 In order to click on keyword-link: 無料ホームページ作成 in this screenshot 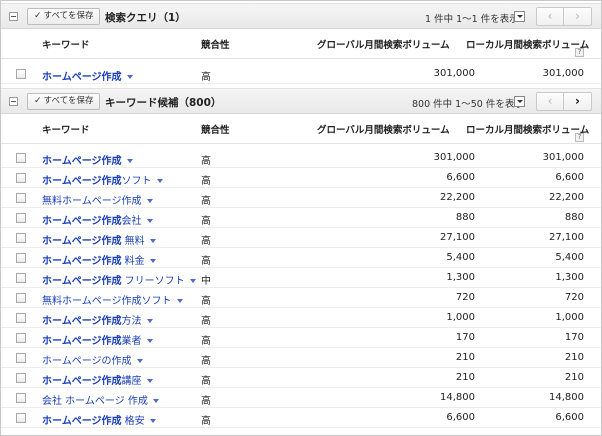, I will do `click(97, 199)`.